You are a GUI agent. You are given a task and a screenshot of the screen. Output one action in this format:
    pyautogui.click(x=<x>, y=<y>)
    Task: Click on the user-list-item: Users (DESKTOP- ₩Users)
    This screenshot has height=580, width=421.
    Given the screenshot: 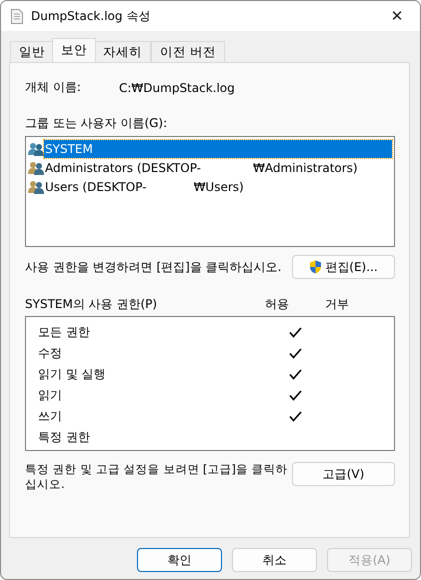 What is the action you would take?
    pyautogui.click(x=218, y=187)
    